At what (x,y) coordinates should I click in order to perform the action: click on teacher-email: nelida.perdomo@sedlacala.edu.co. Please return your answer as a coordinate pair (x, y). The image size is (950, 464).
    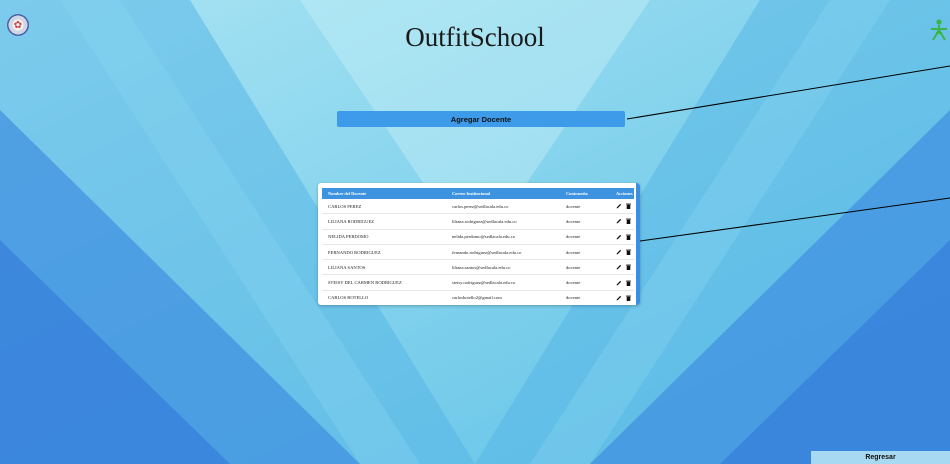
    Looking at the image, I should click on (503, 237).